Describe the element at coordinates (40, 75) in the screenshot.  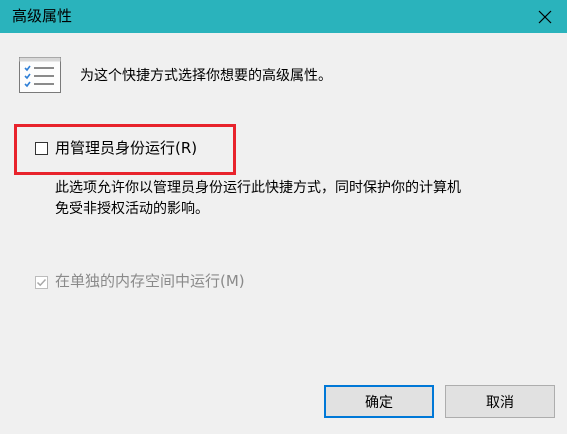
I see `properties-list-icon` at that location.